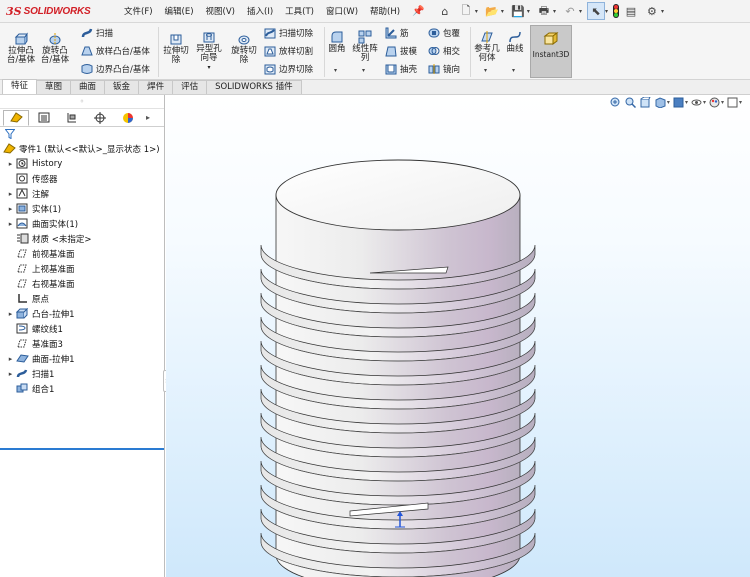  Describe the element at coordinates (82, 134) in the screenshot. I see `tree-filter` at that location.